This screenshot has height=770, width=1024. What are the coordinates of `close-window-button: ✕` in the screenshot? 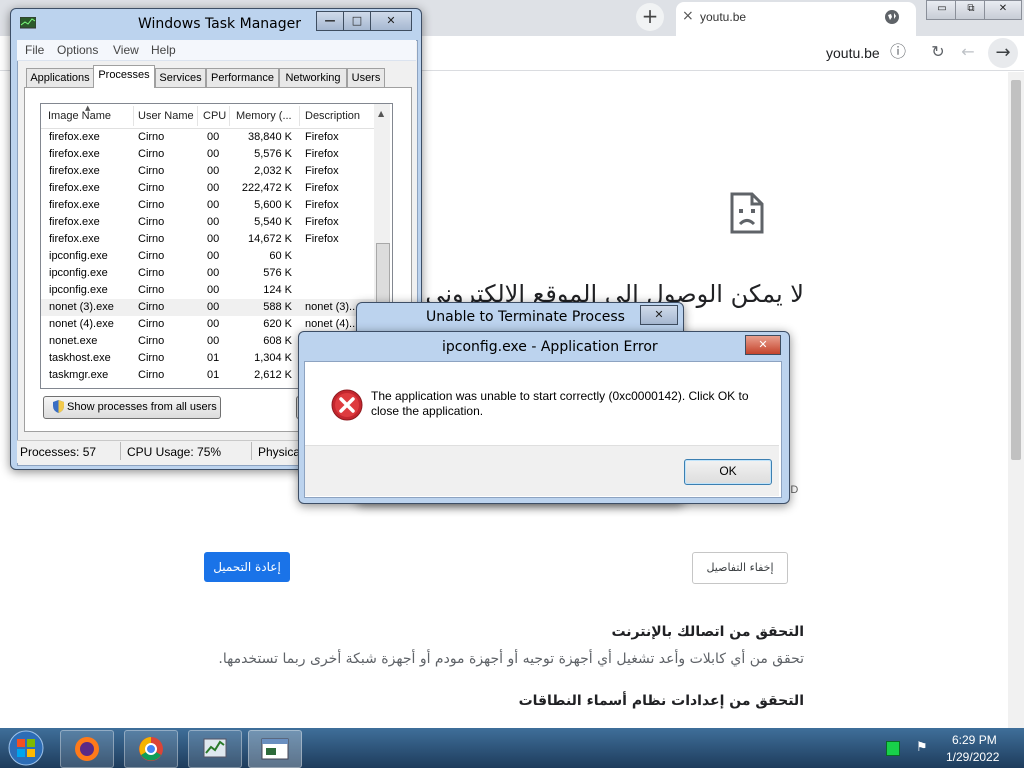 It's located at (1003, 10).